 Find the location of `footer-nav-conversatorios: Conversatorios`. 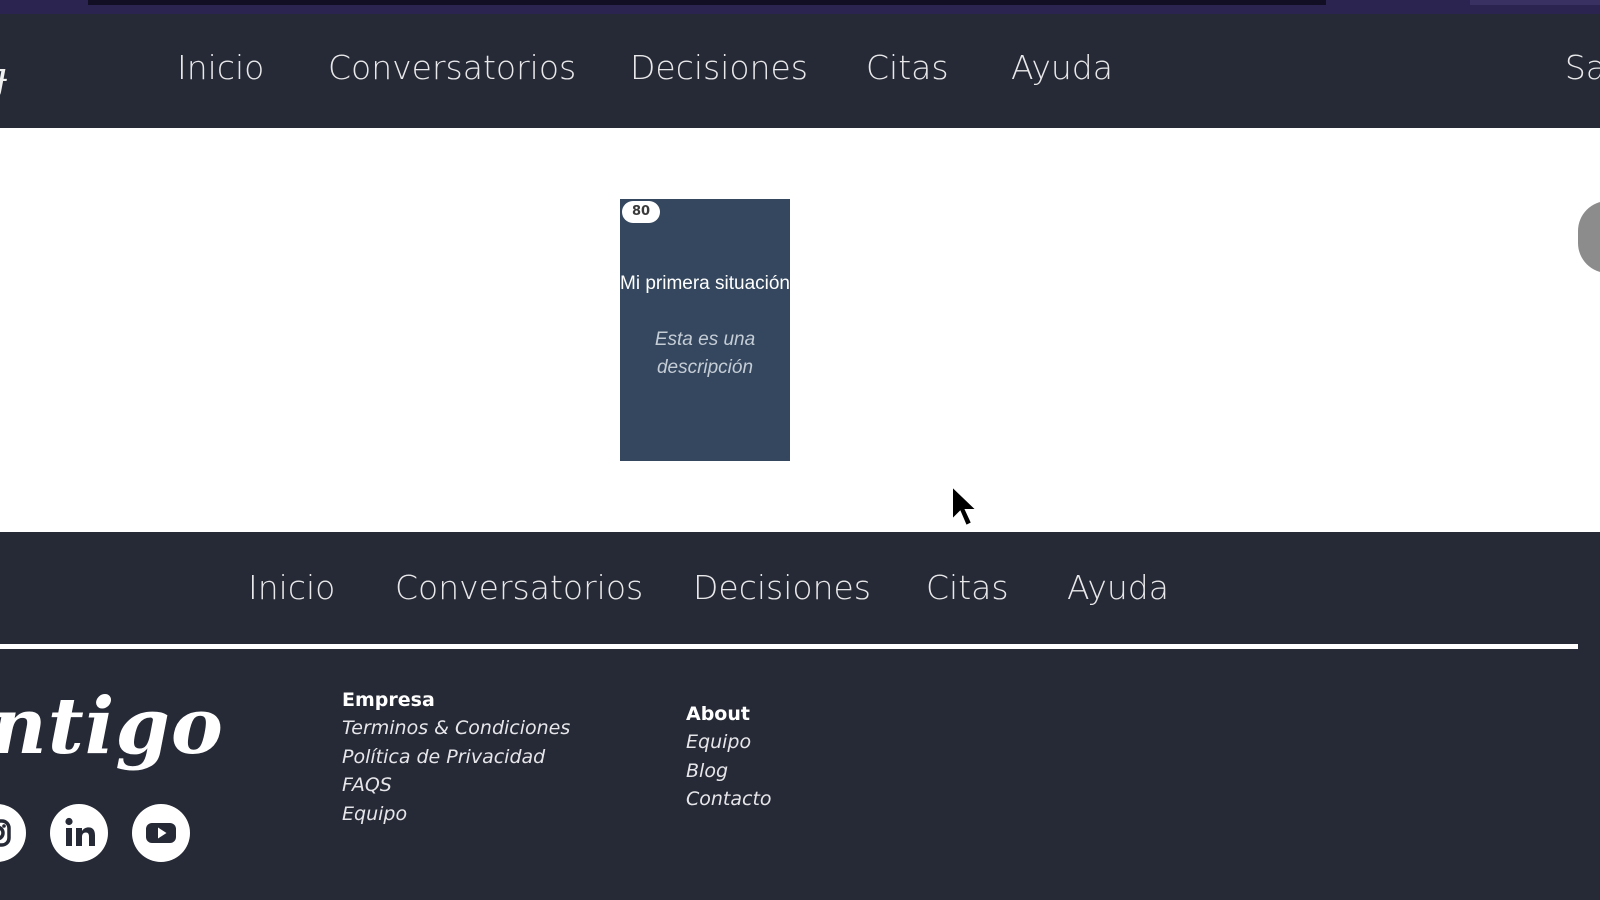

footer-nav-conversatorios: Conversatorios is located at coordinates (519, 587).